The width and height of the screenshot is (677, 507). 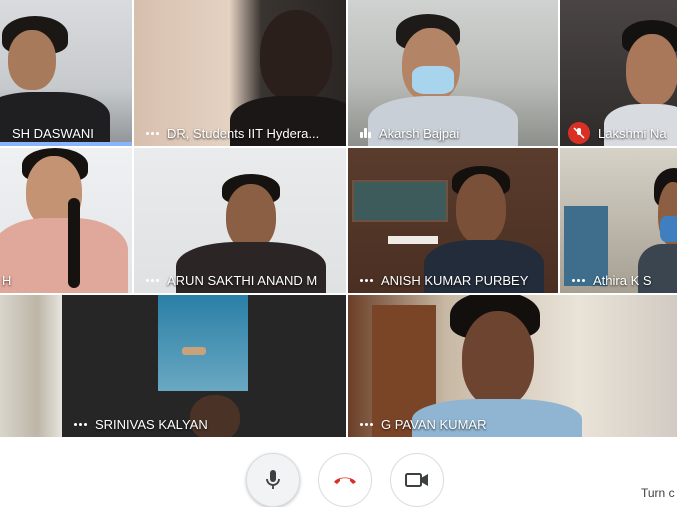 I want to click on microphone-icon, so click(x=273, y=479).